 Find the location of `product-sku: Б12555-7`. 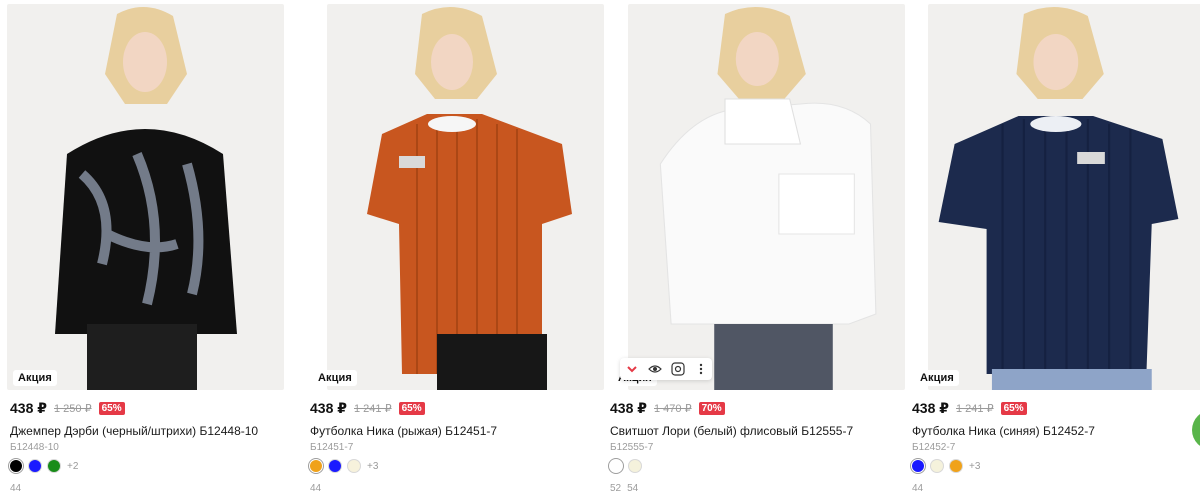

product-sku: Б12555-7 is located at coordinates (632, 447).